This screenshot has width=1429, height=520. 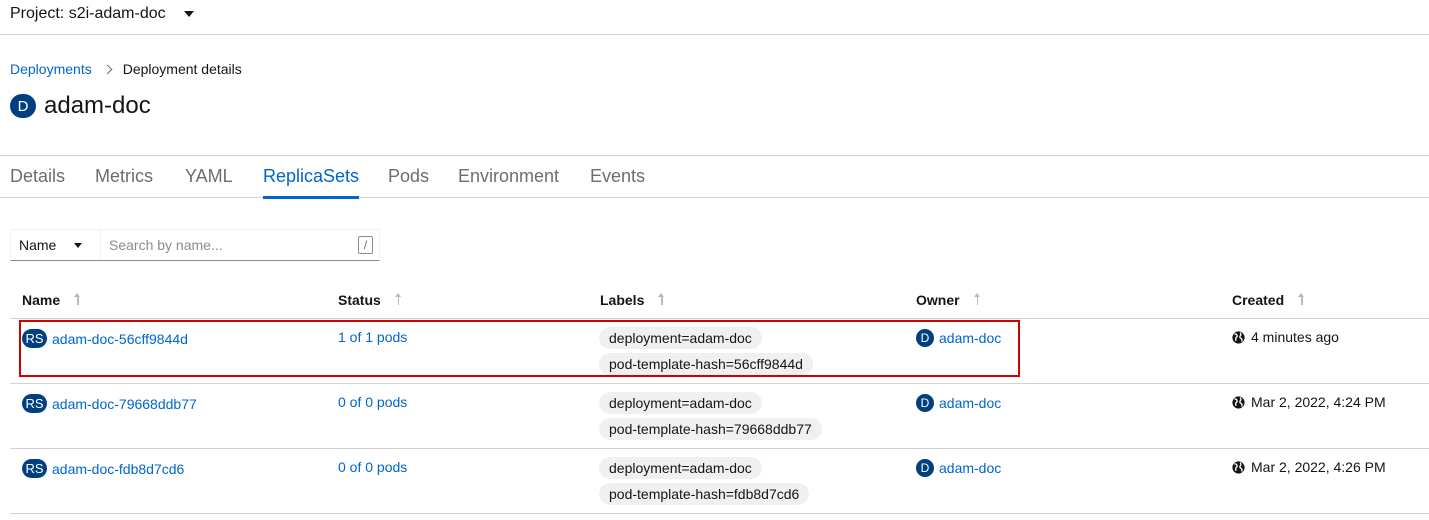 What do you see at coordinates (714, 17) in the screenshot?
I see `project-bar: Project: s2i-adam-doc` at bounding box center [714, 17].